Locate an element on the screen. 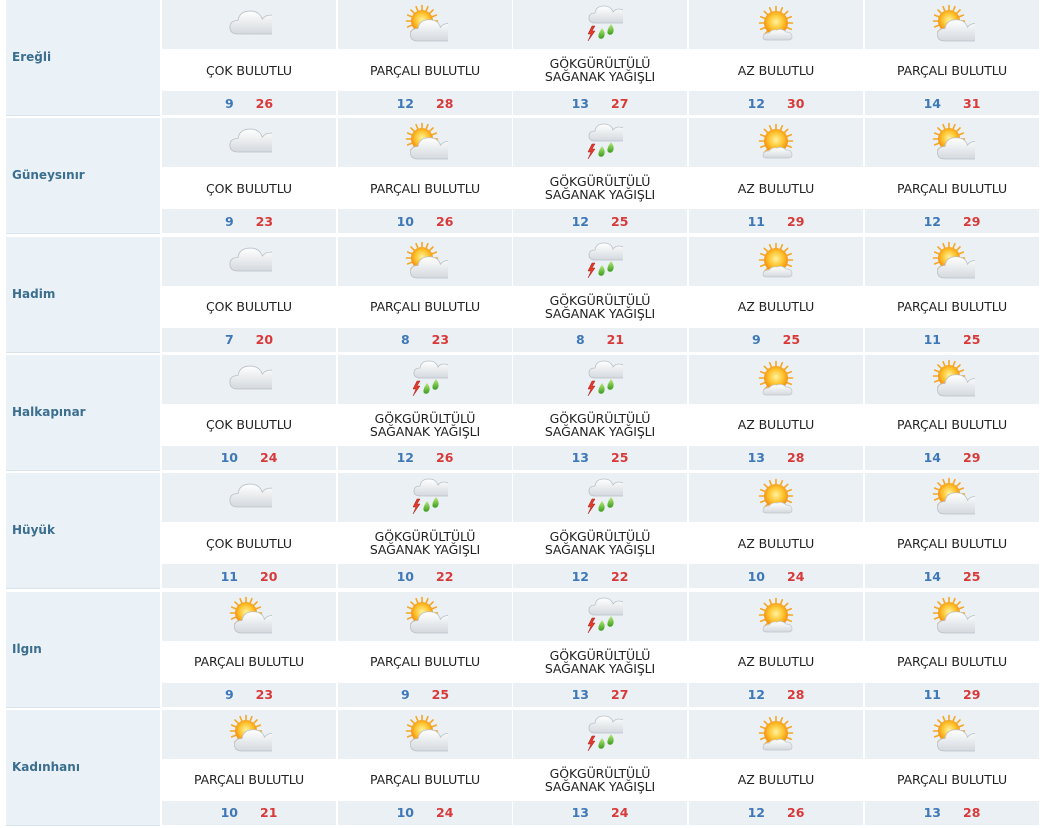 Image resolution: width=1046 pixels, height=828 pixels. forecast-day-cell: PARÇALI BULUTLU 10 26 is located at coordinates (425, 176).